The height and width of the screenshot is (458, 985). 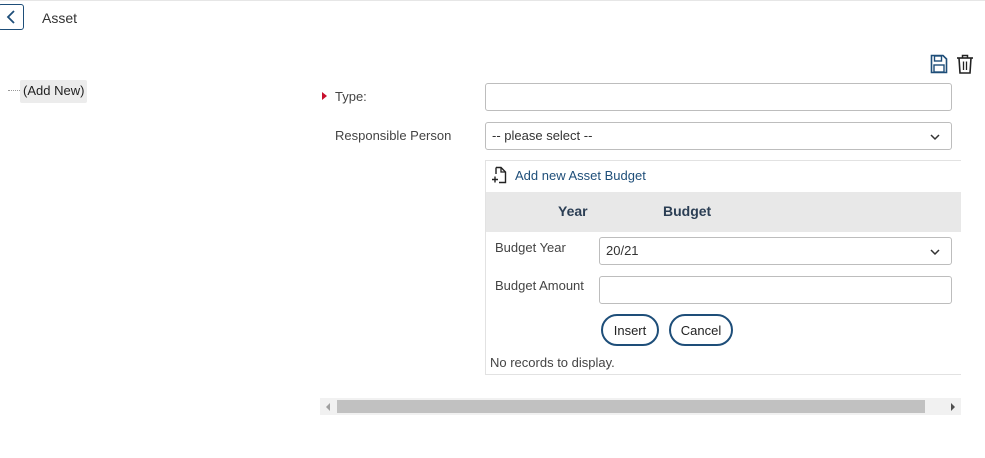 I want to click on trash-icon, so click(x=965, y=64).